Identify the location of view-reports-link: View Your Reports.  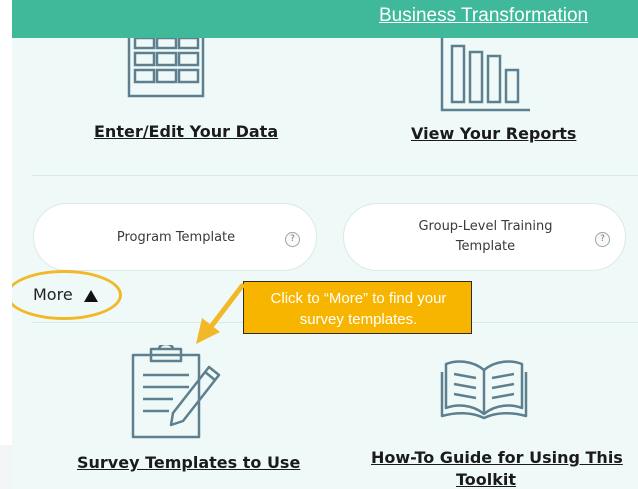
(493, 133).